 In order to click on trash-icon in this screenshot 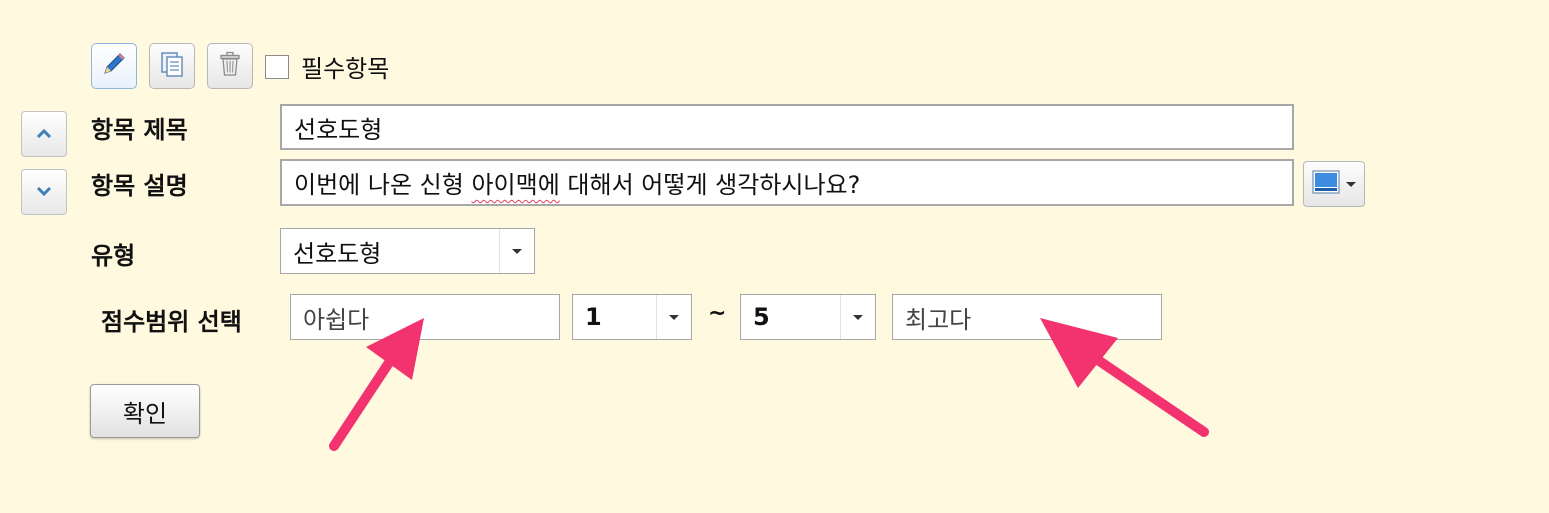, I will do `click(230, 66)`.